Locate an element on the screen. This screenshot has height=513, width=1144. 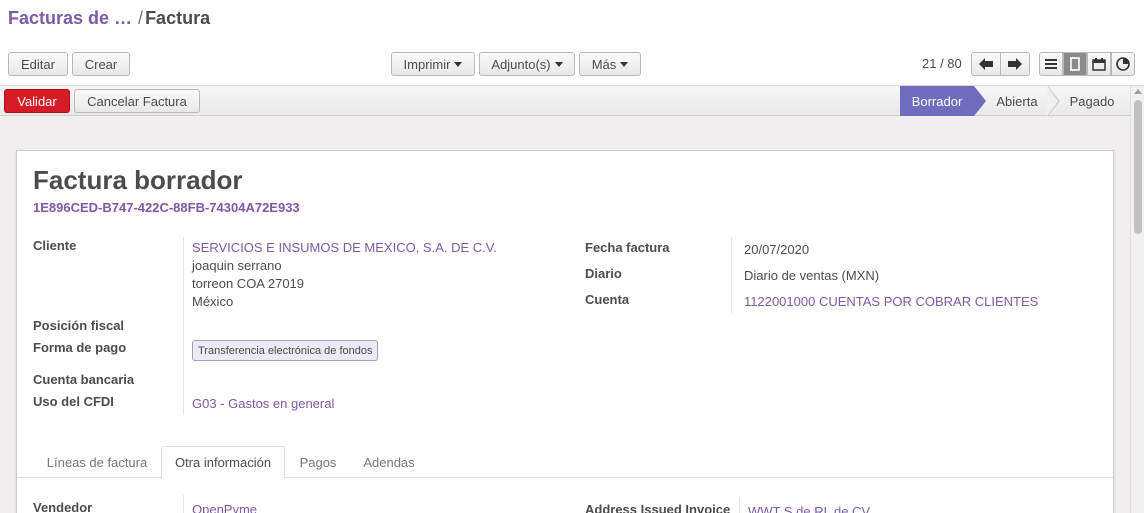
validate-button-label: Validar is located at coordinates (37, 101).